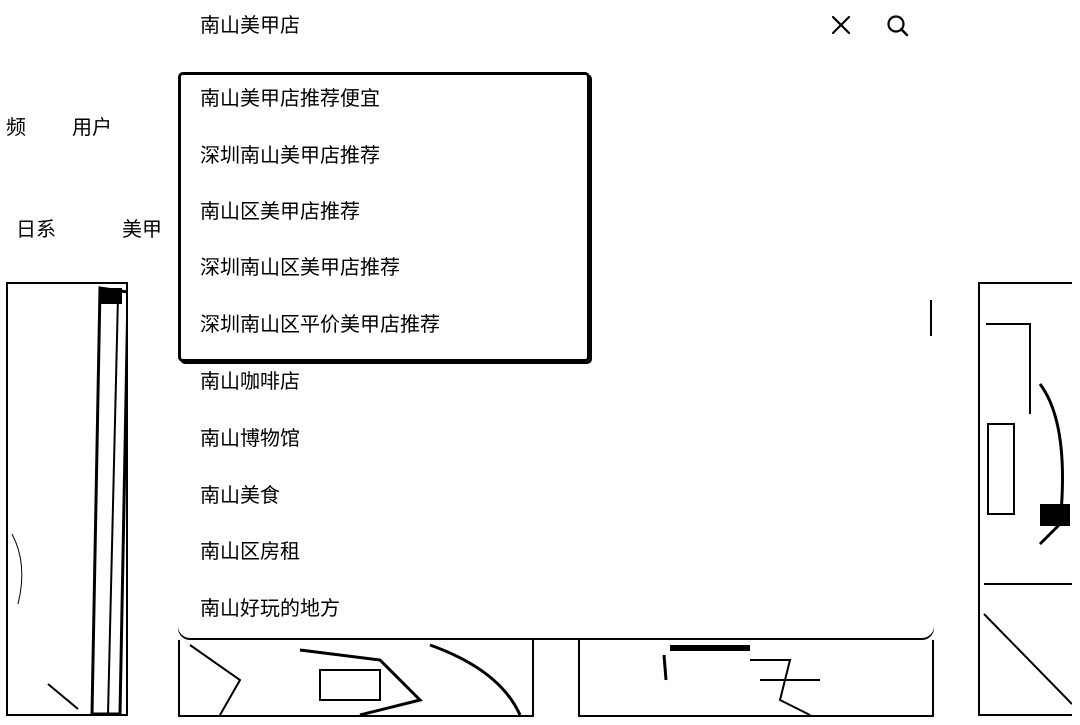 The height and width of the screenshot is (725, 1080). I want to click on category-japanese: 日系, so click(36, 229).